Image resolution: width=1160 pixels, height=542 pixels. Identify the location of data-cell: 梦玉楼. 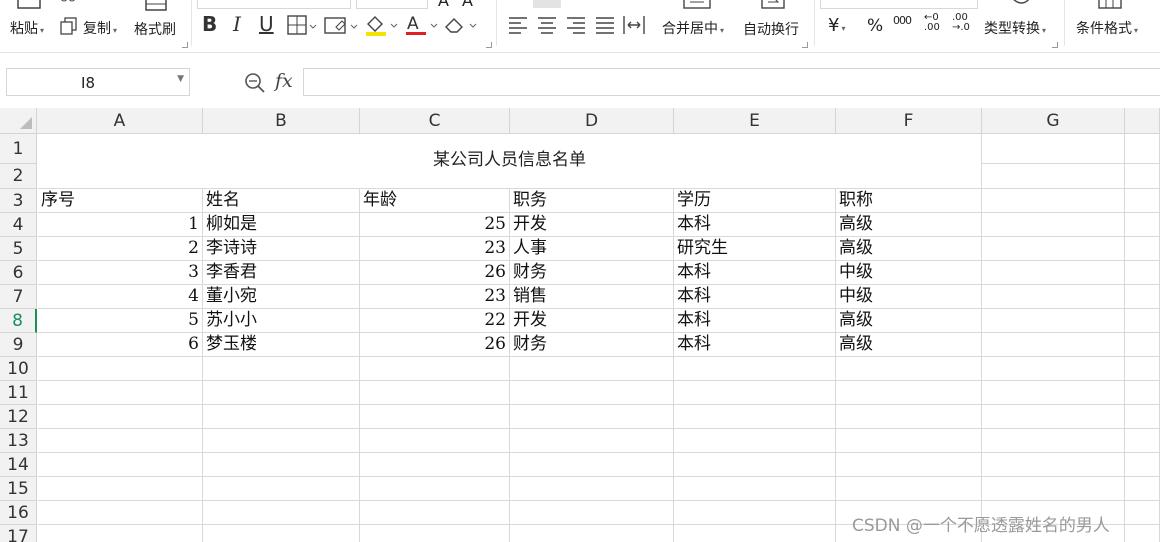
(281, 345).